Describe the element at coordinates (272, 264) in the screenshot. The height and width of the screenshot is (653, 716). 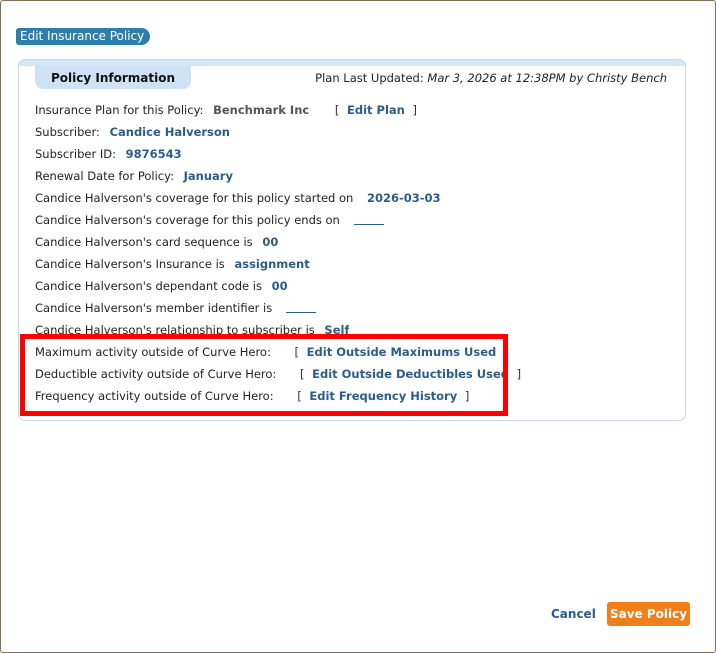
I see `insurance-type-value: assignment` at that location.